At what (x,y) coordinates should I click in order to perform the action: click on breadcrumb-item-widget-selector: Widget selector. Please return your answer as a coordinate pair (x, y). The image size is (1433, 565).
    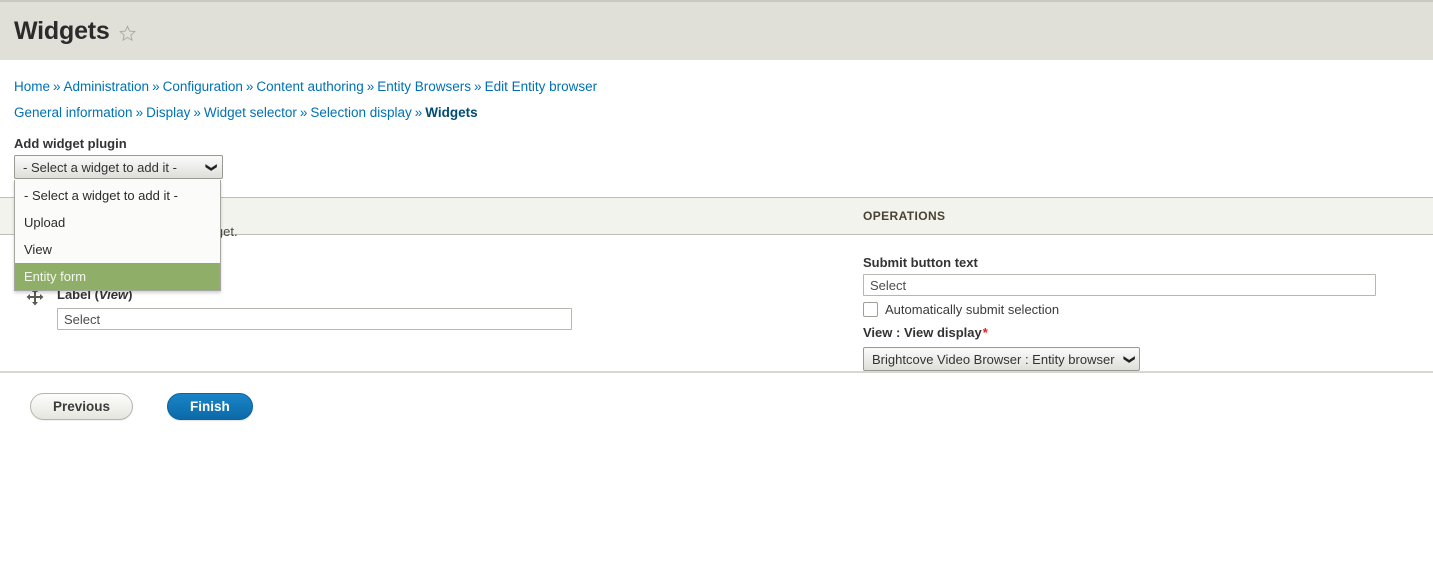
    Looking at the image, I should click on (250, 112).